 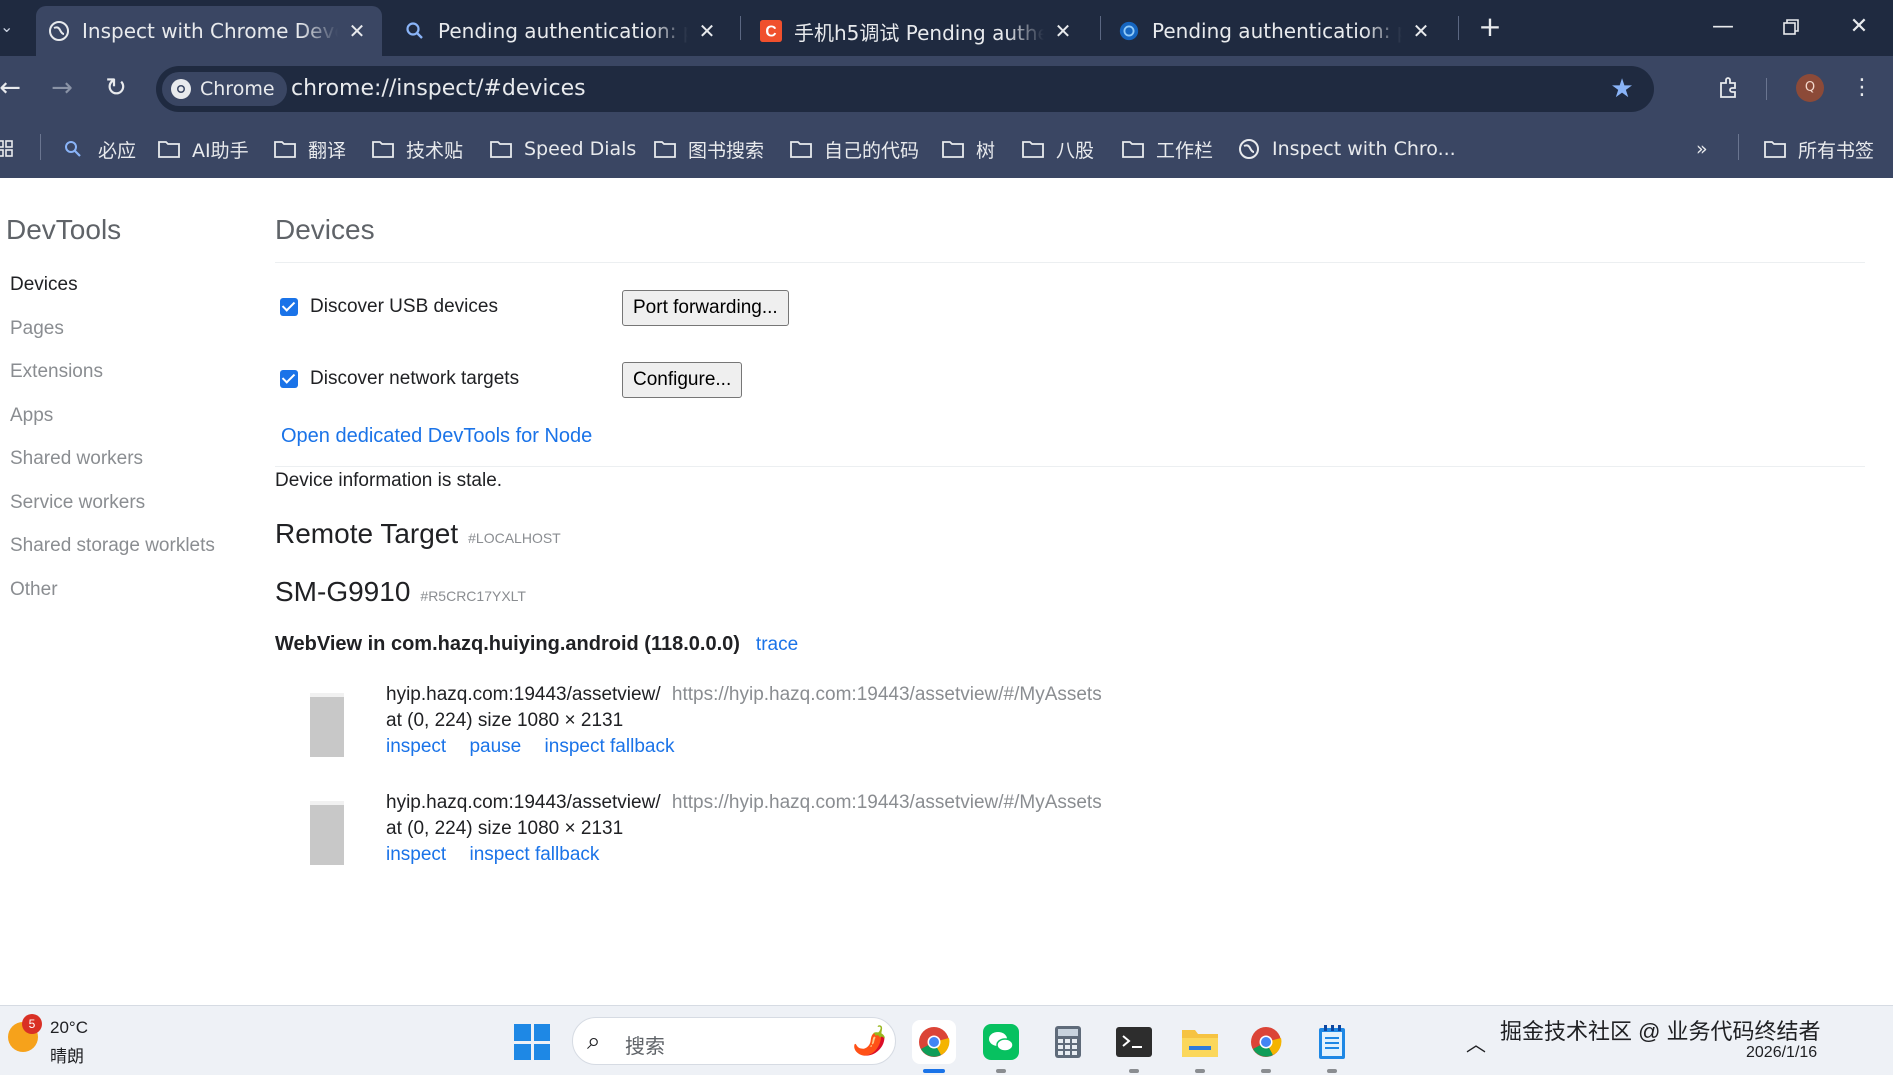 I want to click on app-indicator, so click(x=1266, y=1071).